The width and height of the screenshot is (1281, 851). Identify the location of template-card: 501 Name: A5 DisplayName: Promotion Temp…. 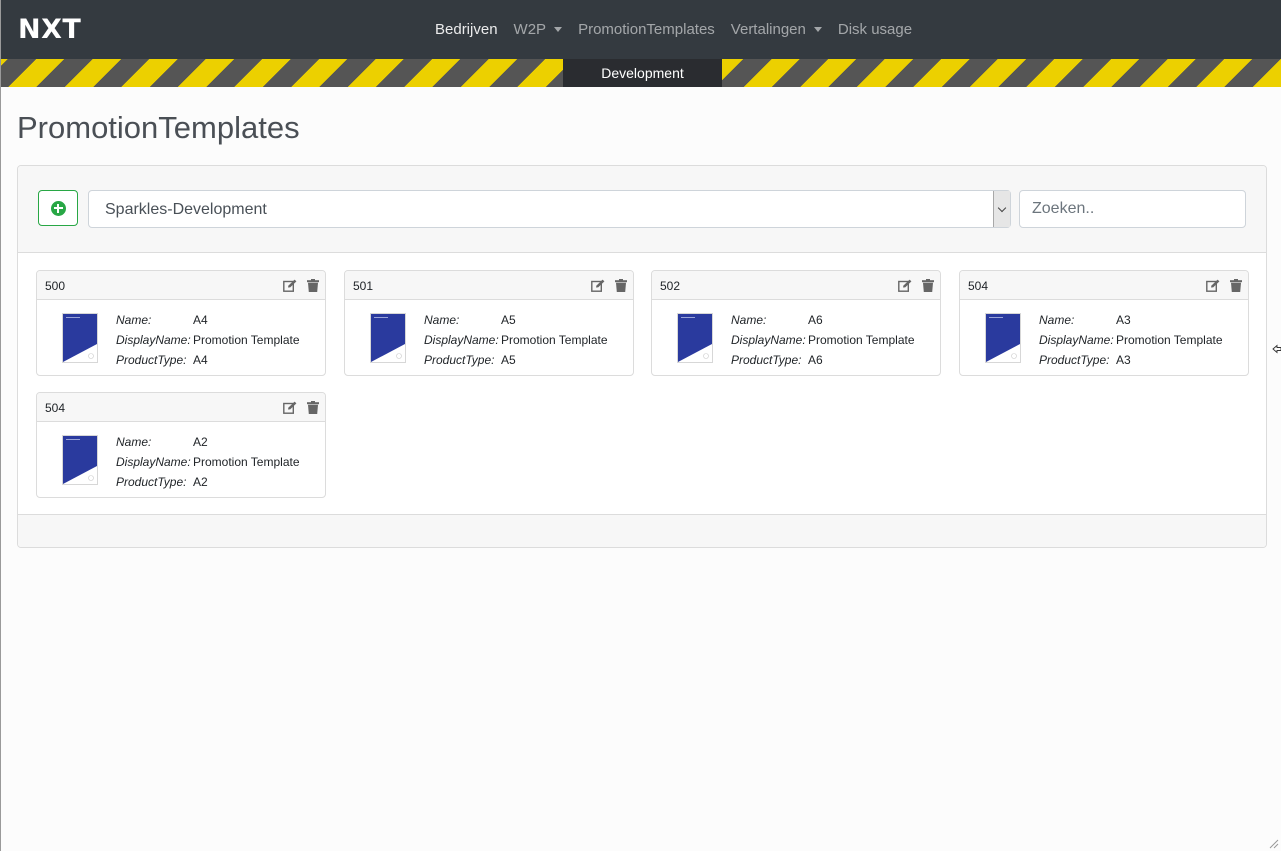
(489, 323).